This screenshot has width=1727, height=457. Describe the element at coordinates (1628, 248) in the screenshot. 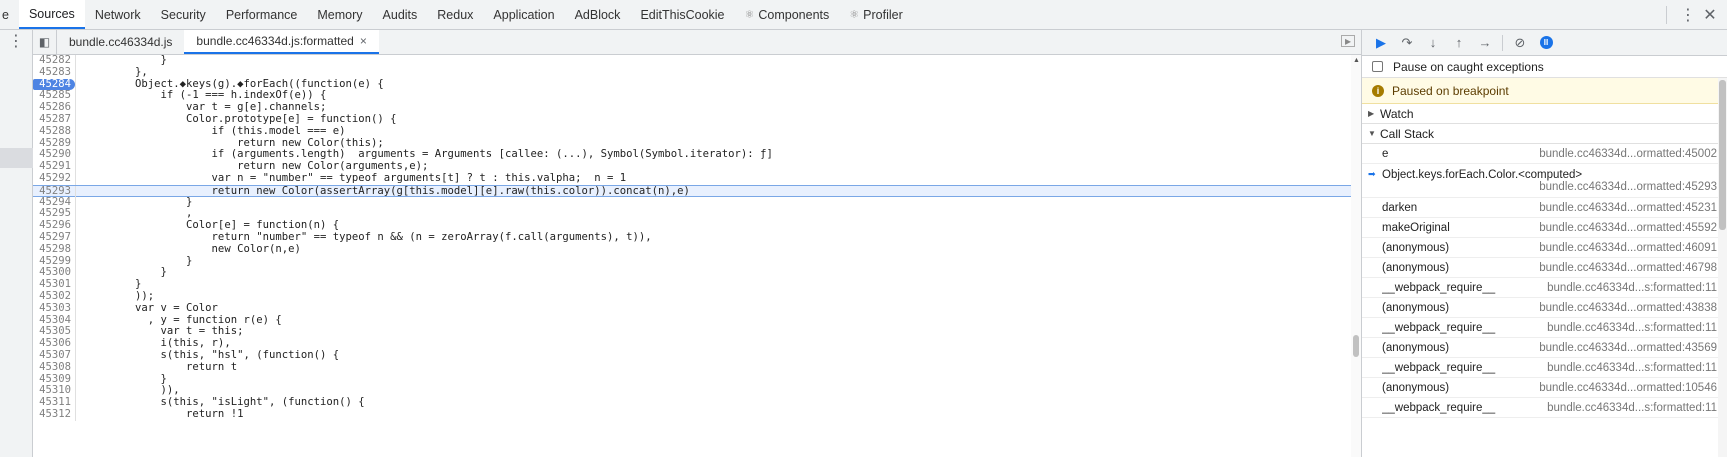

I see `frame-location: bundle.cc46334d...ormatted:46091` at that location.